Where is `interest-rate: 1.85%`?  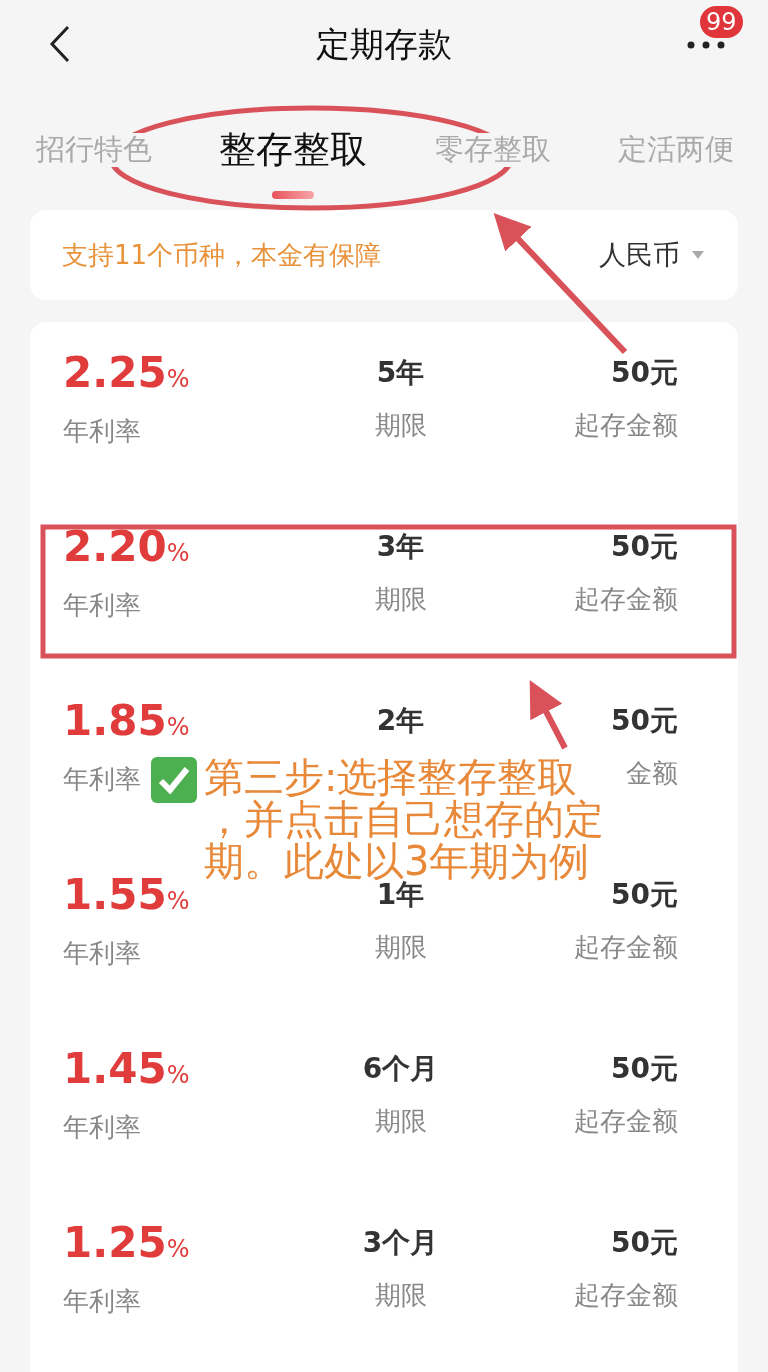 interest-rate: 1.85% is located at coordinates (126, 721).